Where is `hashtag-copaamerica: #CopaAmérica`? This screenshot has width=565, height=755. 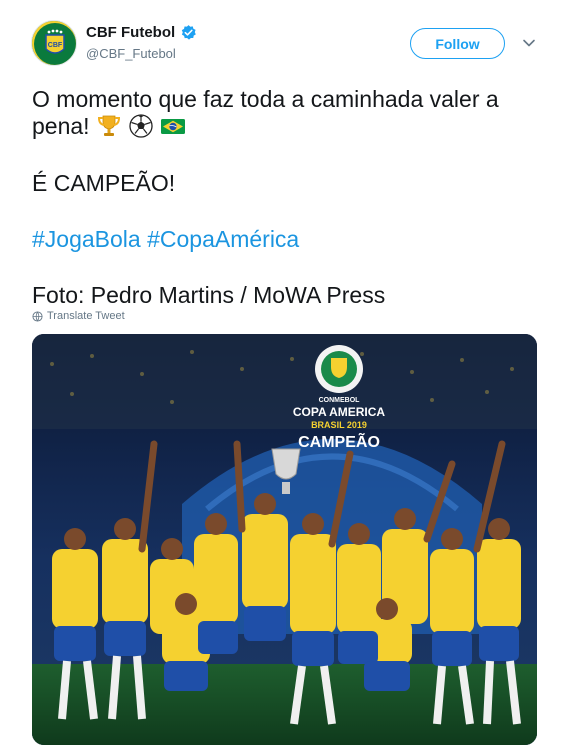 hashtag-copaamerica: #CopaAmérica is located at coordinates (223, 239).